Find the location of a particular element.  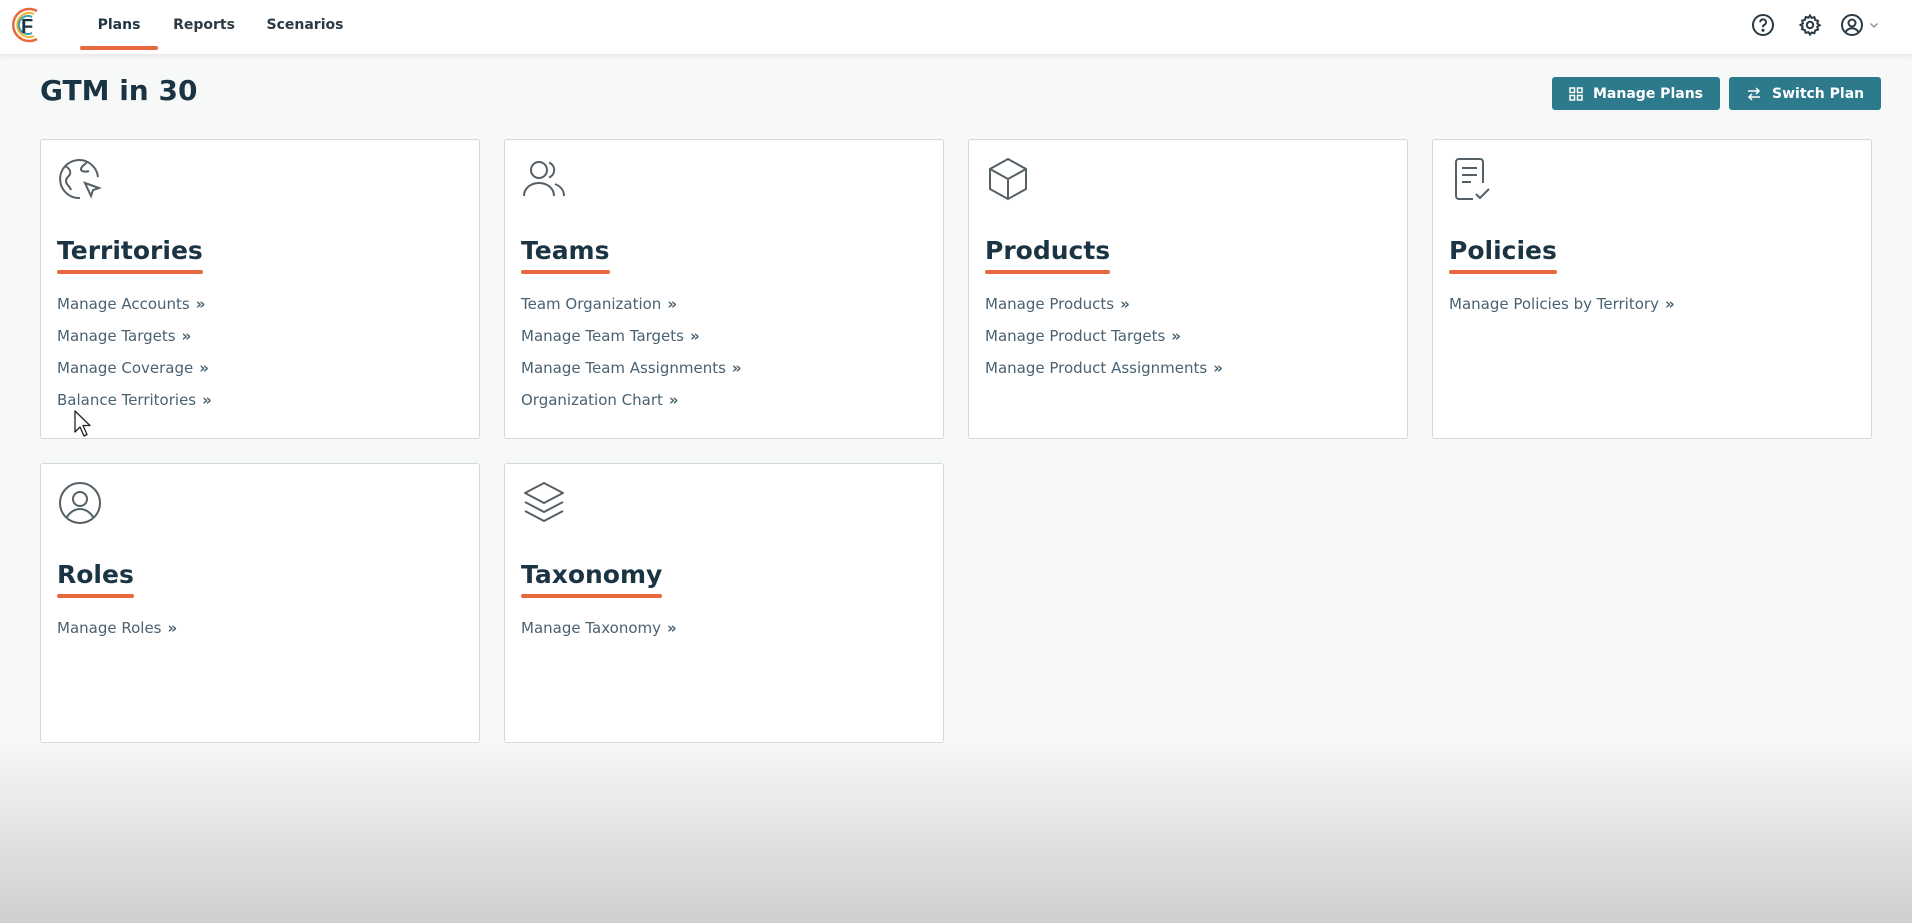

chevron-down-icon is located at coordinates (1874, 25).